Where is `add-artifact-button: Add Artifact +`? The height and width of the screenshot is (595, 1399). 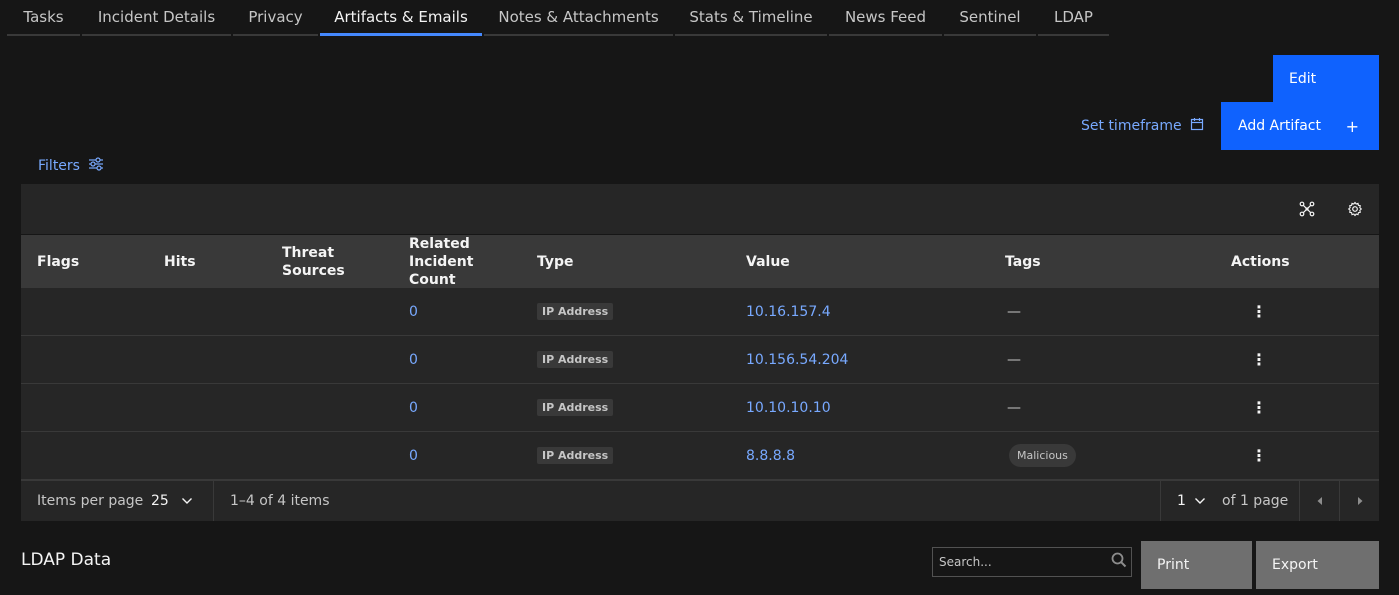
add-artifact-button: Add Artifact + is located at coordinates (1300, 126).